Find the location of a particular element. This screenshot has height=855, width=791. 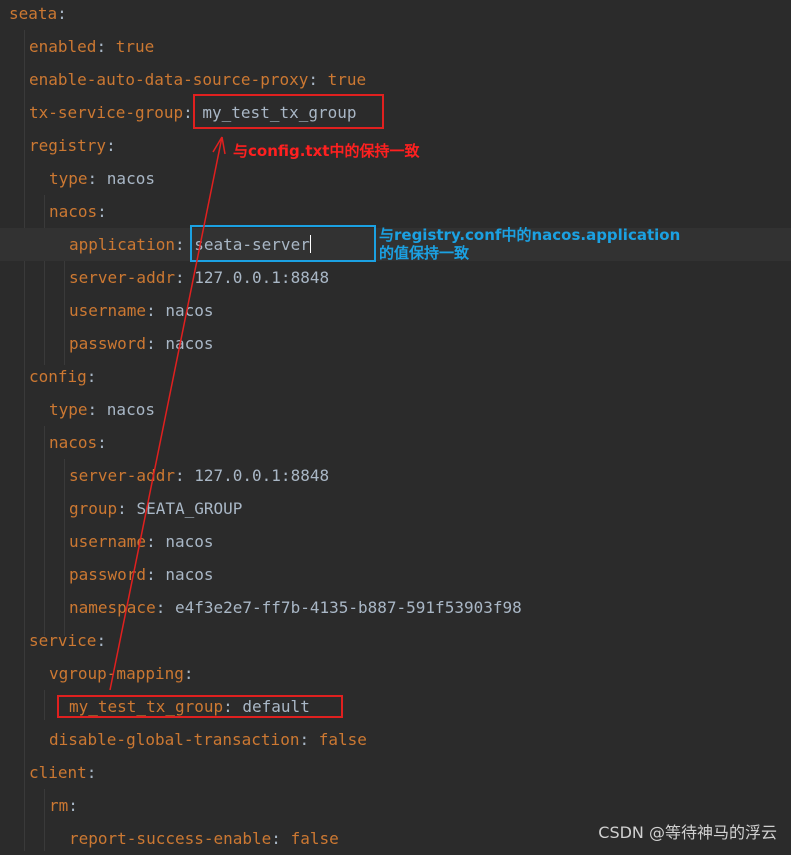

yaml-key: config is located at coordinates (58, 376).